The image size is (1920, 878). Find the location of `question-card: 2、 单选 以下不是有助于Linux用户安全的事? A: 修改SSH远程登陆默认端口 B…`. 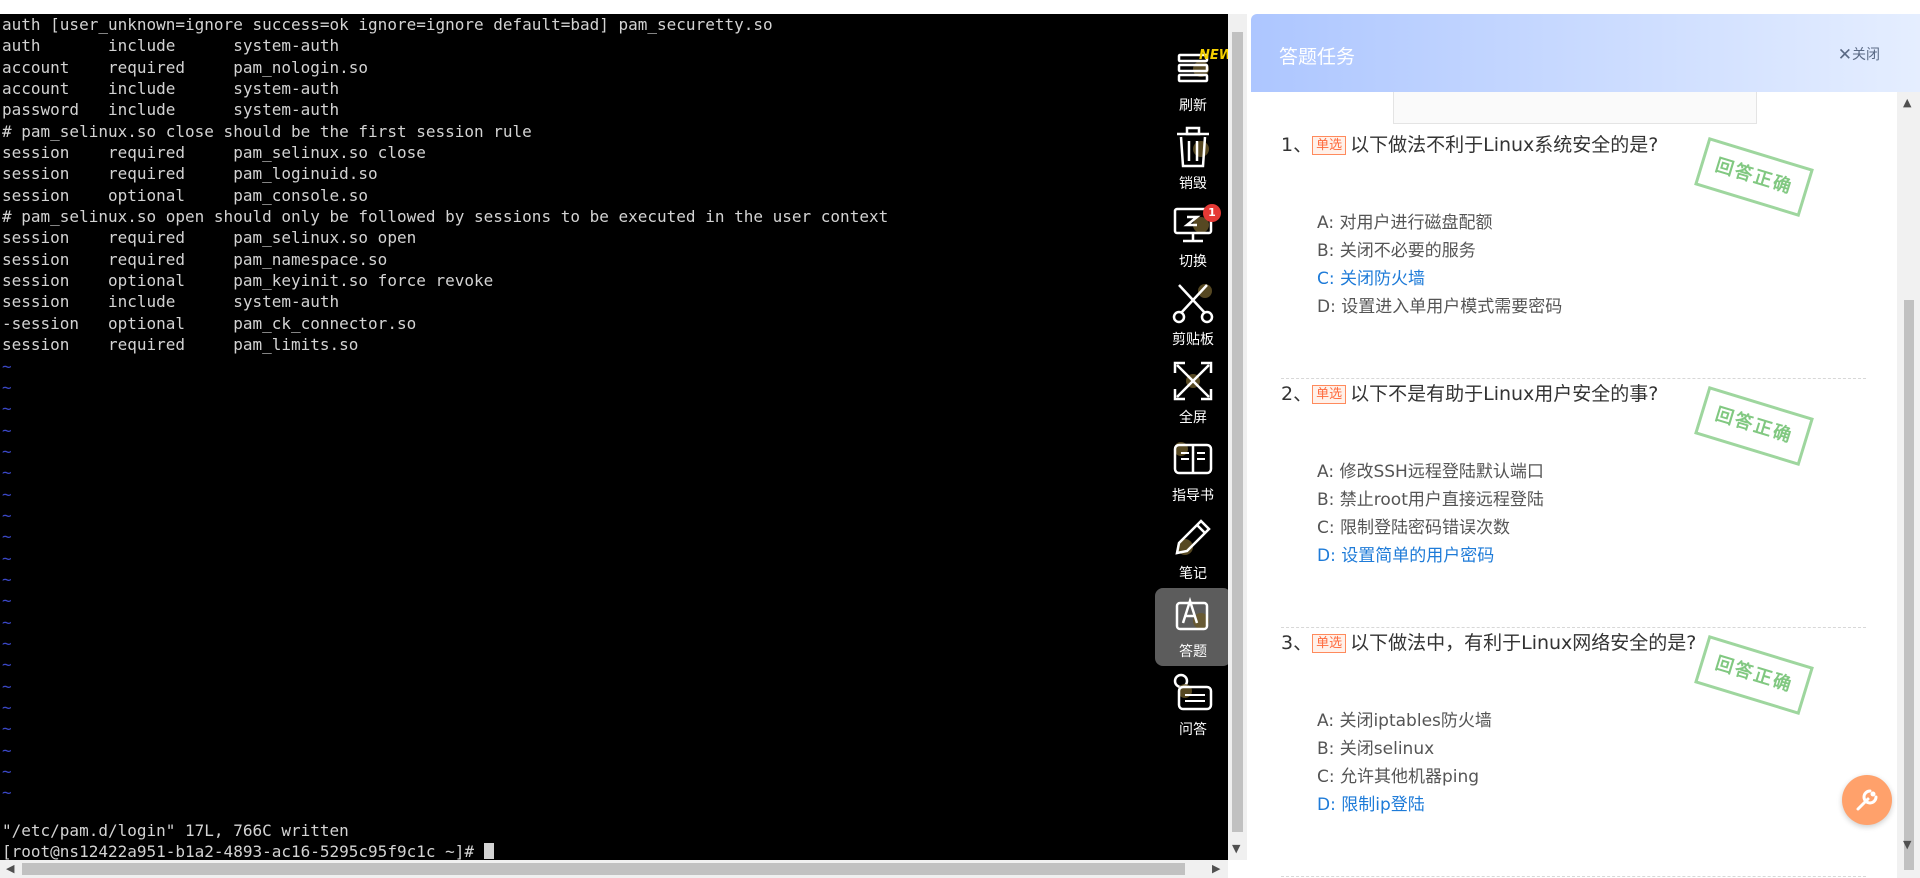

question-card: 2、 单选 以下不是有助于Linux用户安全的事? A: 修改SSH远程登陆默认端口 B… is located at coordinates (1573, 503).